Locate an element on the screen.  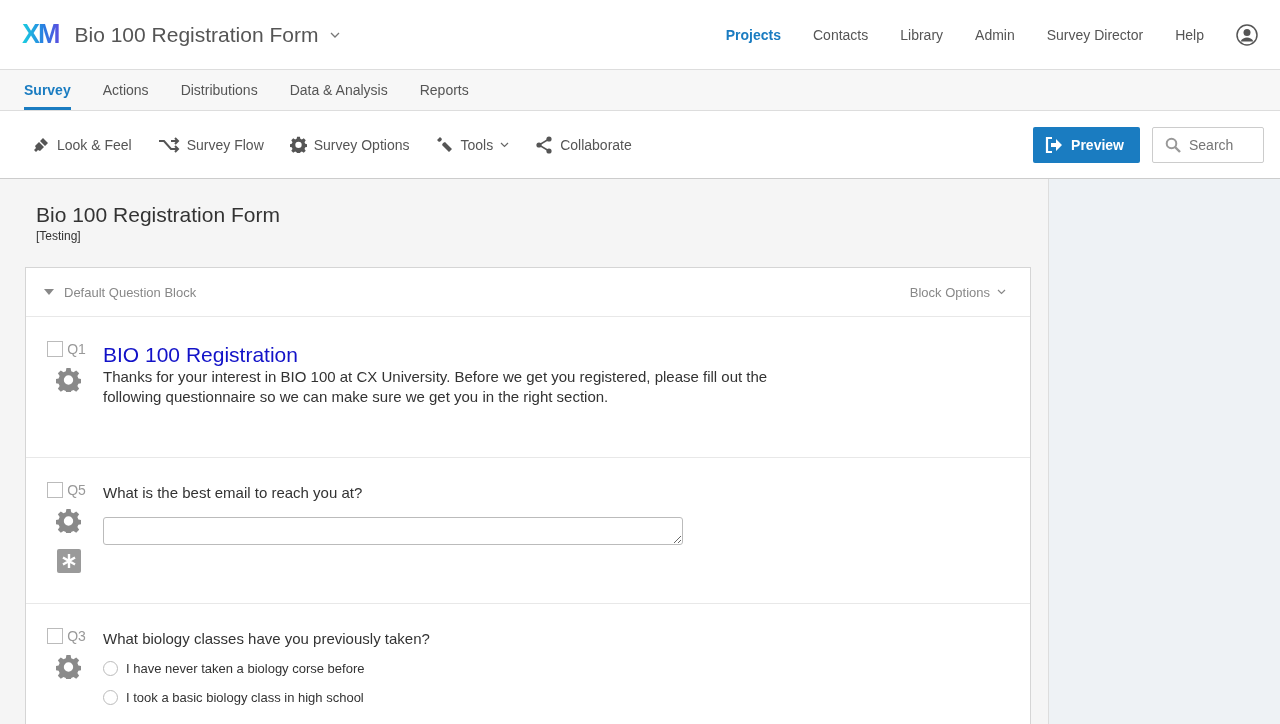
survey-title: Bio 100 Registration Form is located at coordinates (158, 215).